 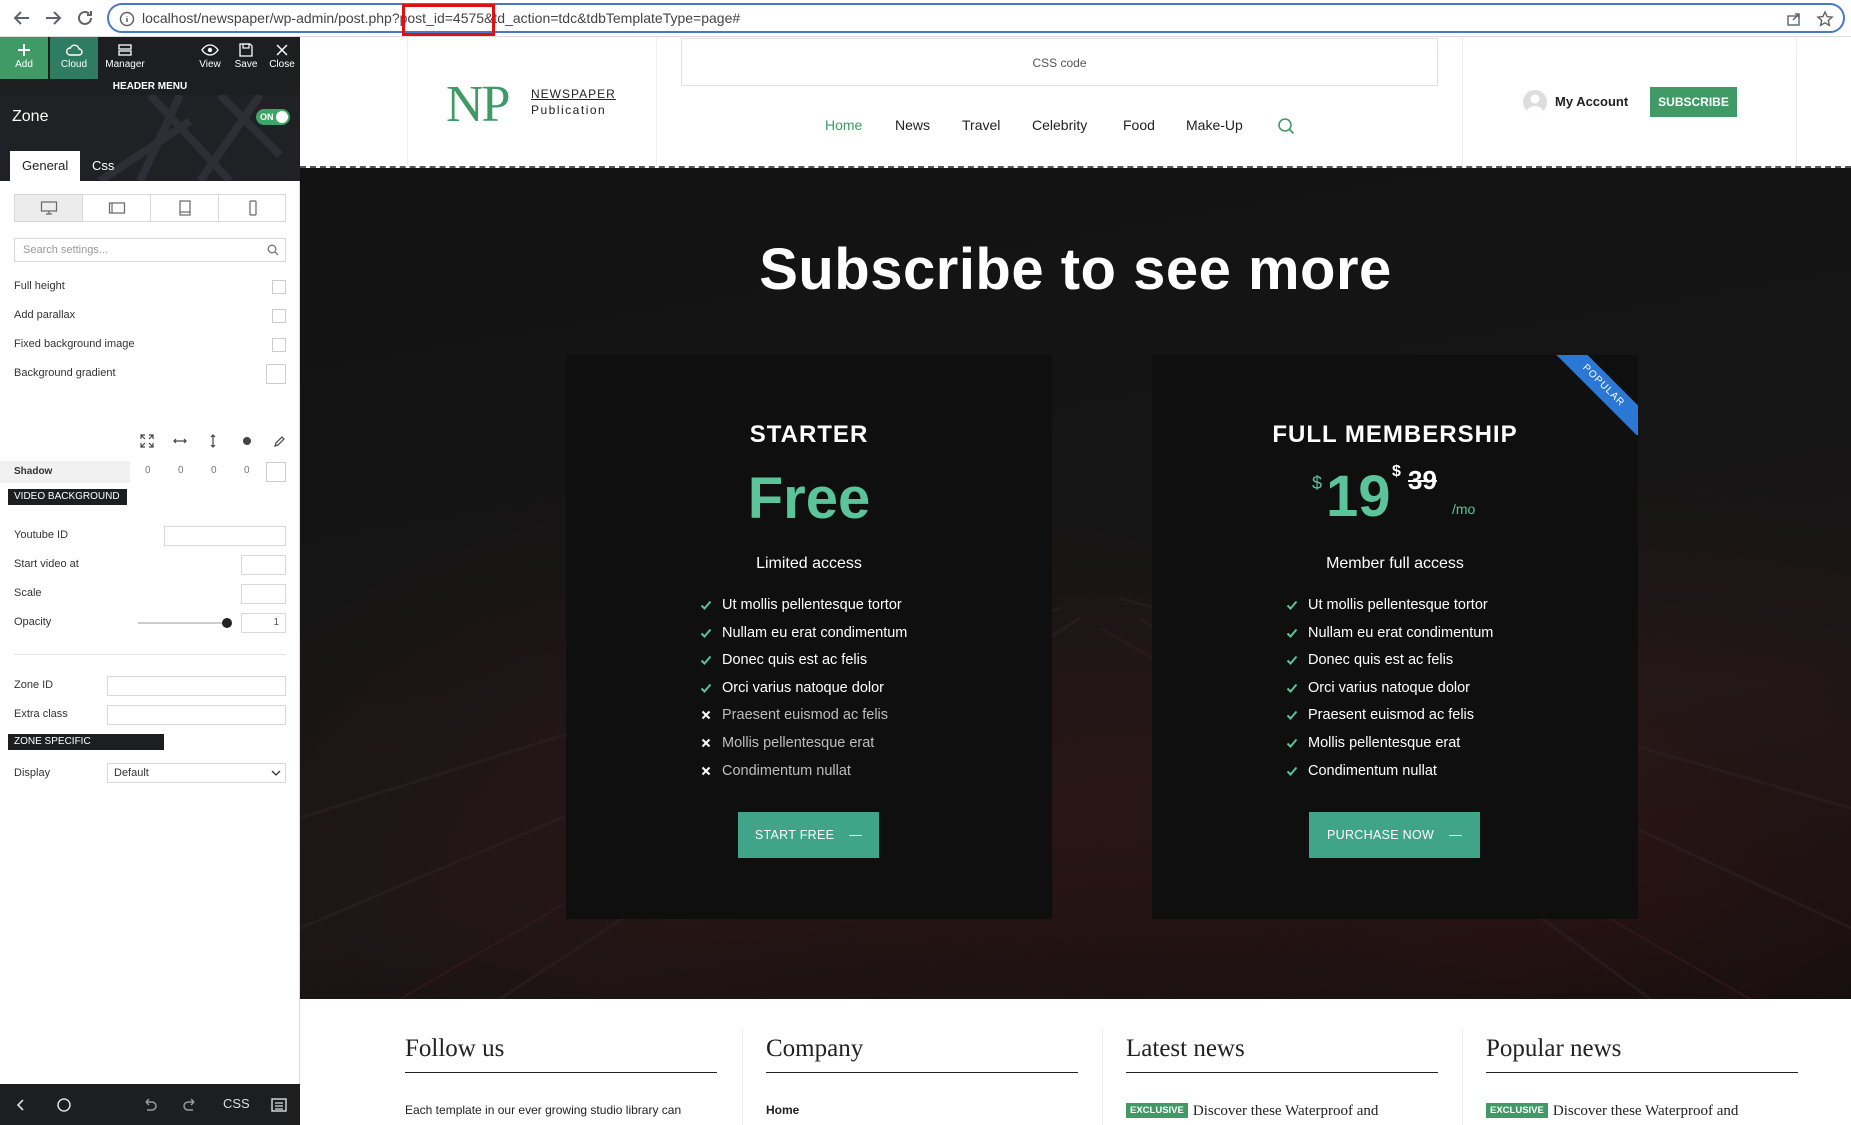 I want to click on start-video-label: Start video at, so click(x=46, y=564).